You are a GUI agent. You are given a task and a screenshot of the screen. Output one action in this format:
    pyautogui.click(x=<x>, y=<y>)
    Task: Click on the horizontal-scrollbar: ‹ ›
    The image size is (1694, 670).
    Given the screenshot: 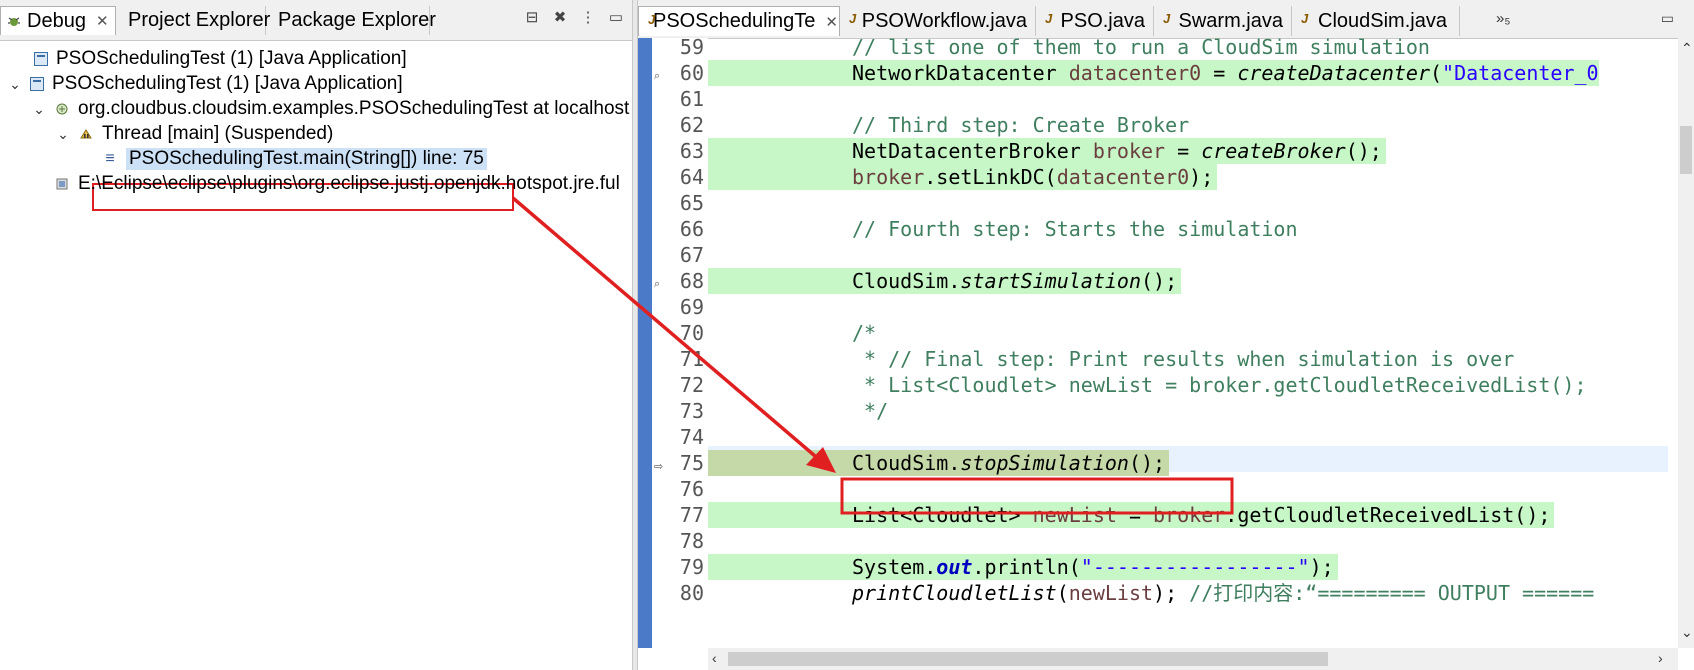 What is the action you would take?
    pyautogui.click(x=1193, y=659)
    